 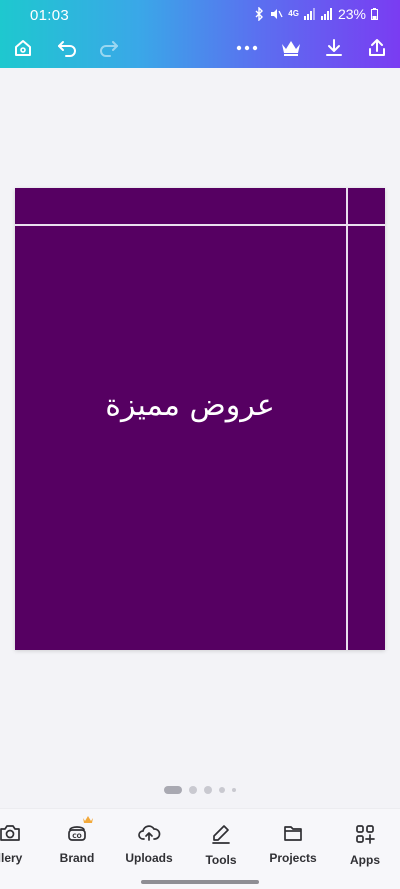 I want to click on frame-divider-horizontal, so click(x=200, y=225).